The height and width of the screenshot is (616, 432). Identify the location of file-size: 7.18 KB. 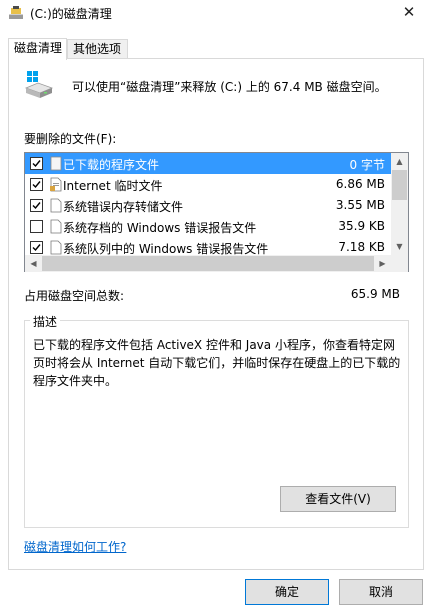
(361, 247).